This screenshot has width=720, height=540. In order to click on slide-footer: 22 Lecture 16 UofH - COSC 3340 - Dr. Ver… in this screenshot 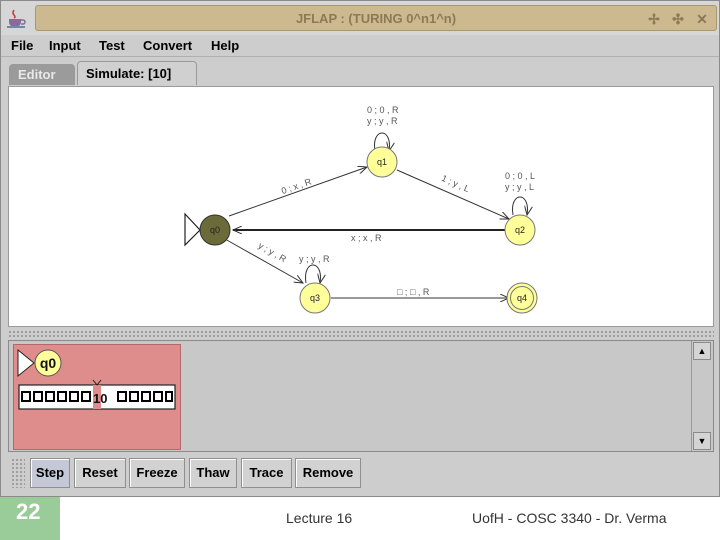, I will do `click(360, 518)`.